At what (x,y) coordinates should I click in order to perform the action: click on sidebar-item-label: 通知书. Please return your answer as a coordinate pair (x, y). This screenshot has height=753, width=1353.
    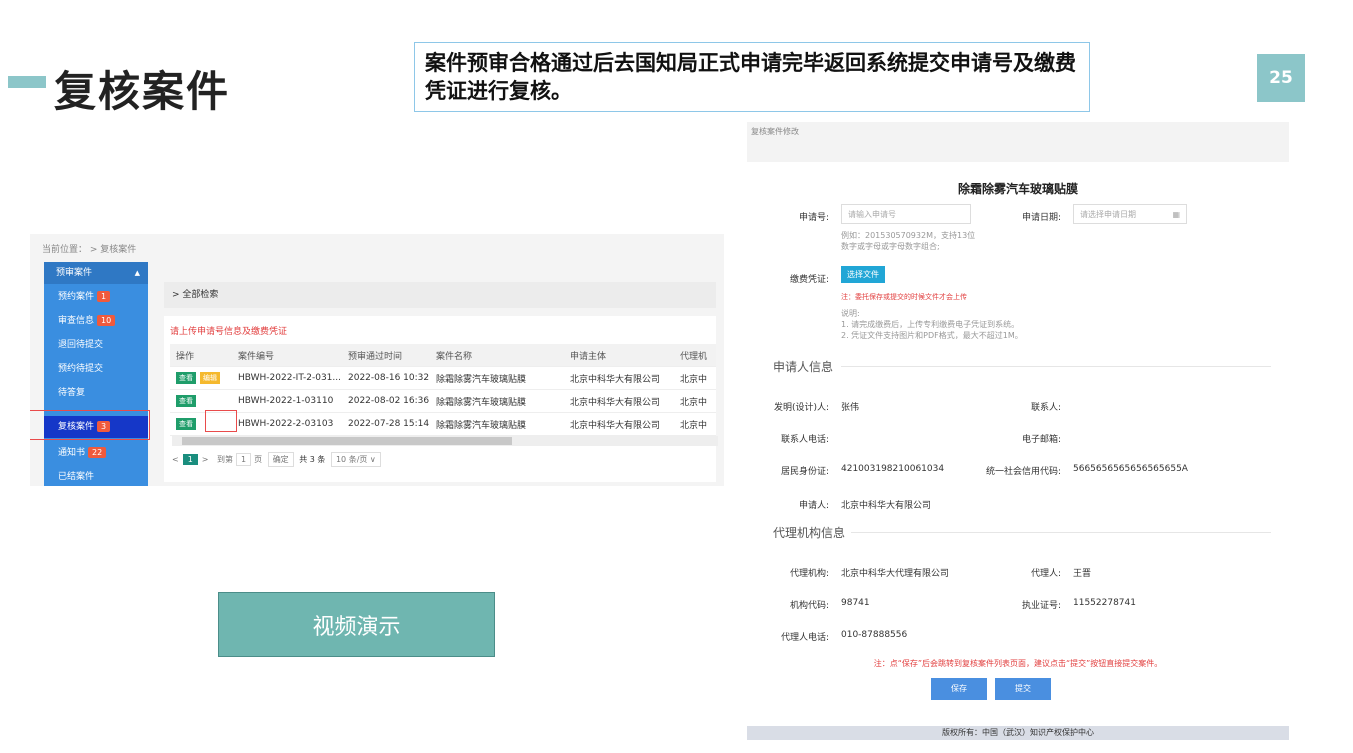
    Looking at the image, I should click on (72, 453).